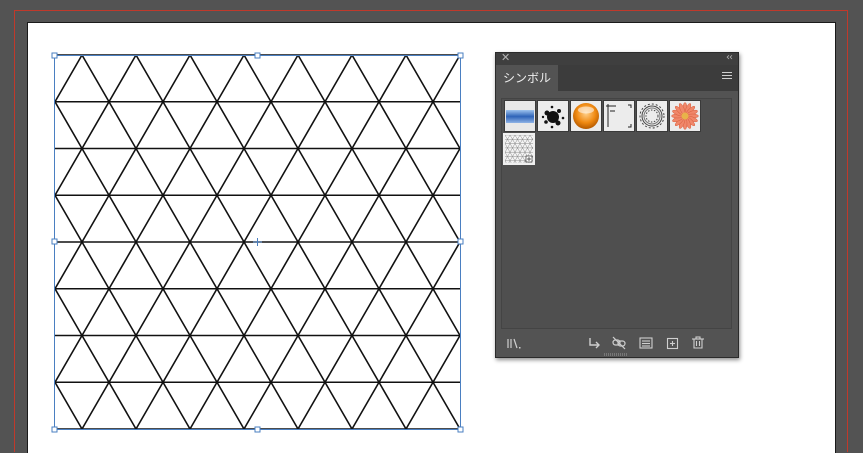 The width and height of the screenshot is (863, 453). What do you see at coordinates (257, 55) in the screenshot?
I see `handle-top-center` at bounding box center [257, 55].